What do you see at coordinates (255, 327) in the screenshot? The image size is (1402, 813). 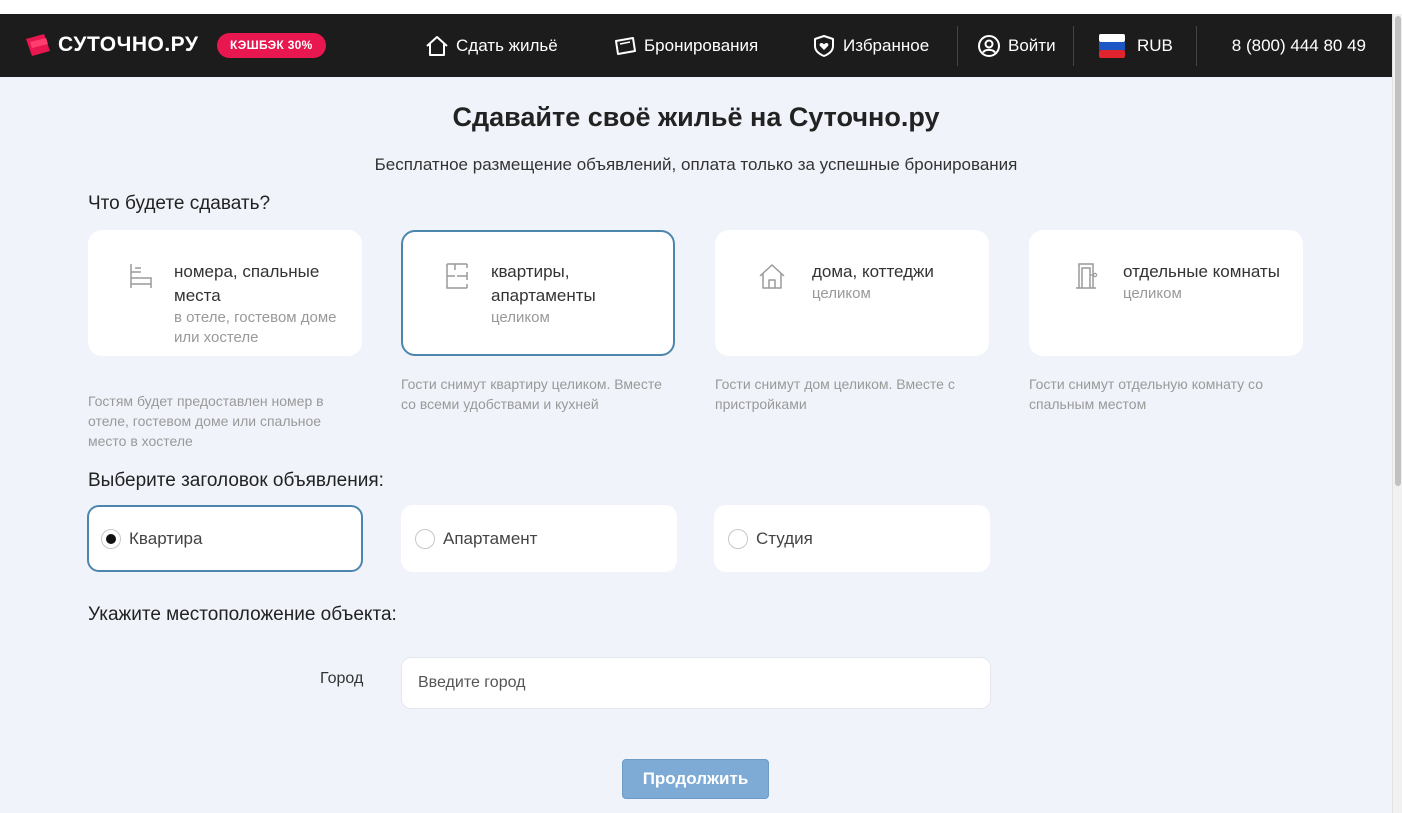 I see `property-type-sub: в отеле, гостевом доме или хостеле` at bounding box center [255, 327].